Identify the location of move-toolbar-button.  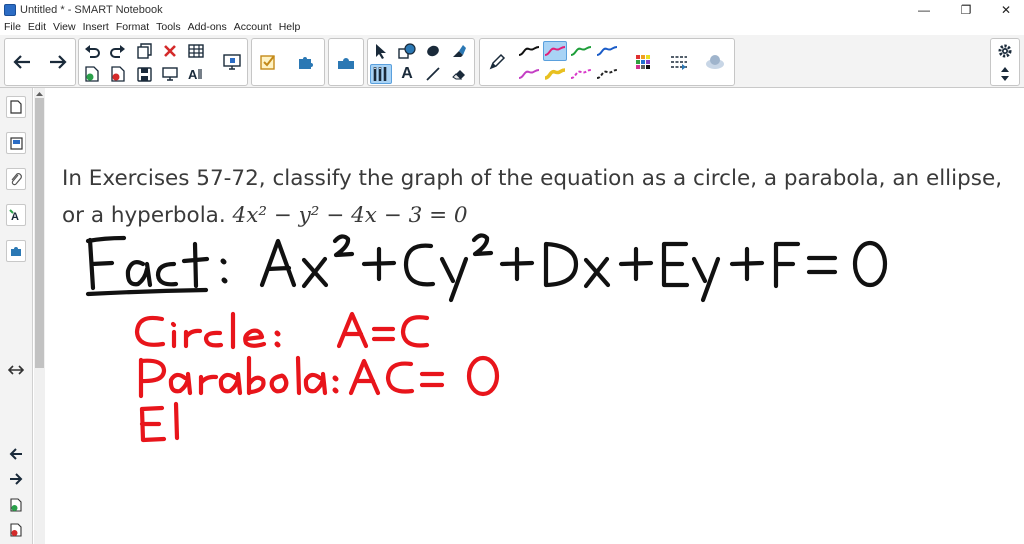
(1005, 74).